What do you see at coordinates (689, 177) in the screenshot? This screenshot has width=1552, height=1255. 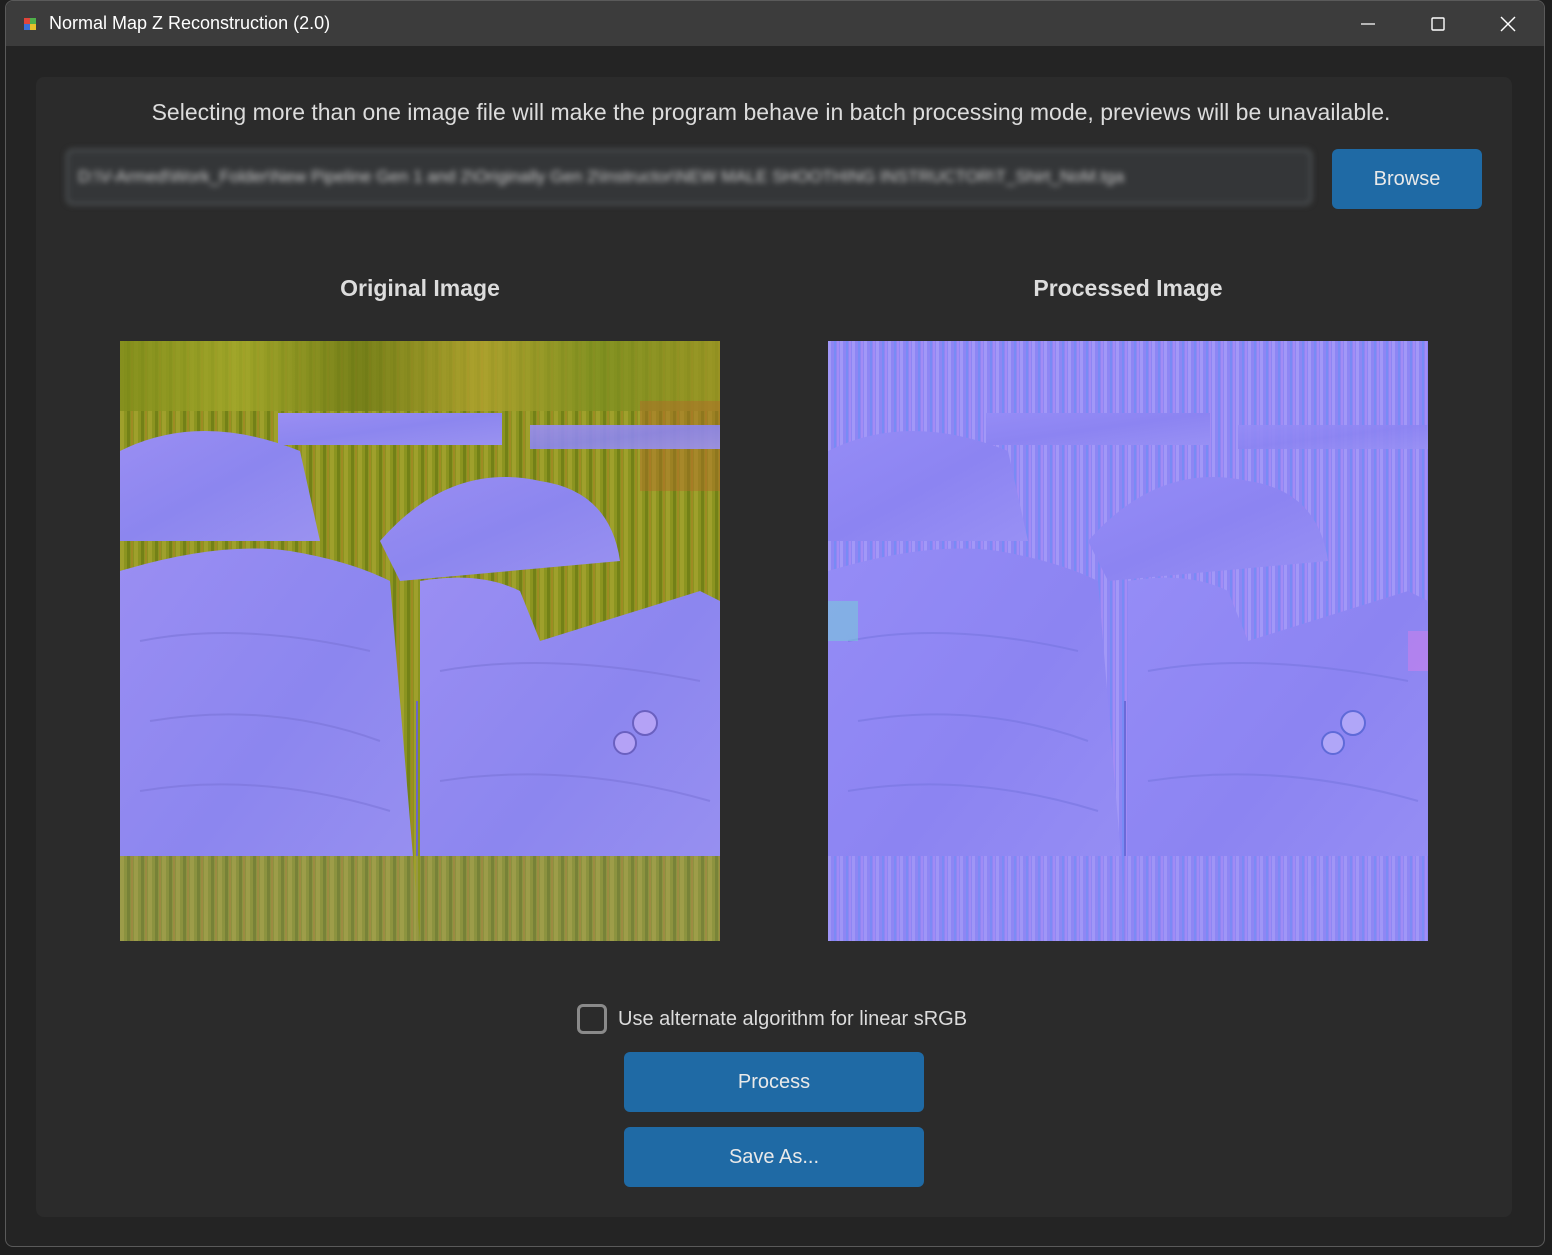 I see `file-path-input` at bounding box center [689, 177].